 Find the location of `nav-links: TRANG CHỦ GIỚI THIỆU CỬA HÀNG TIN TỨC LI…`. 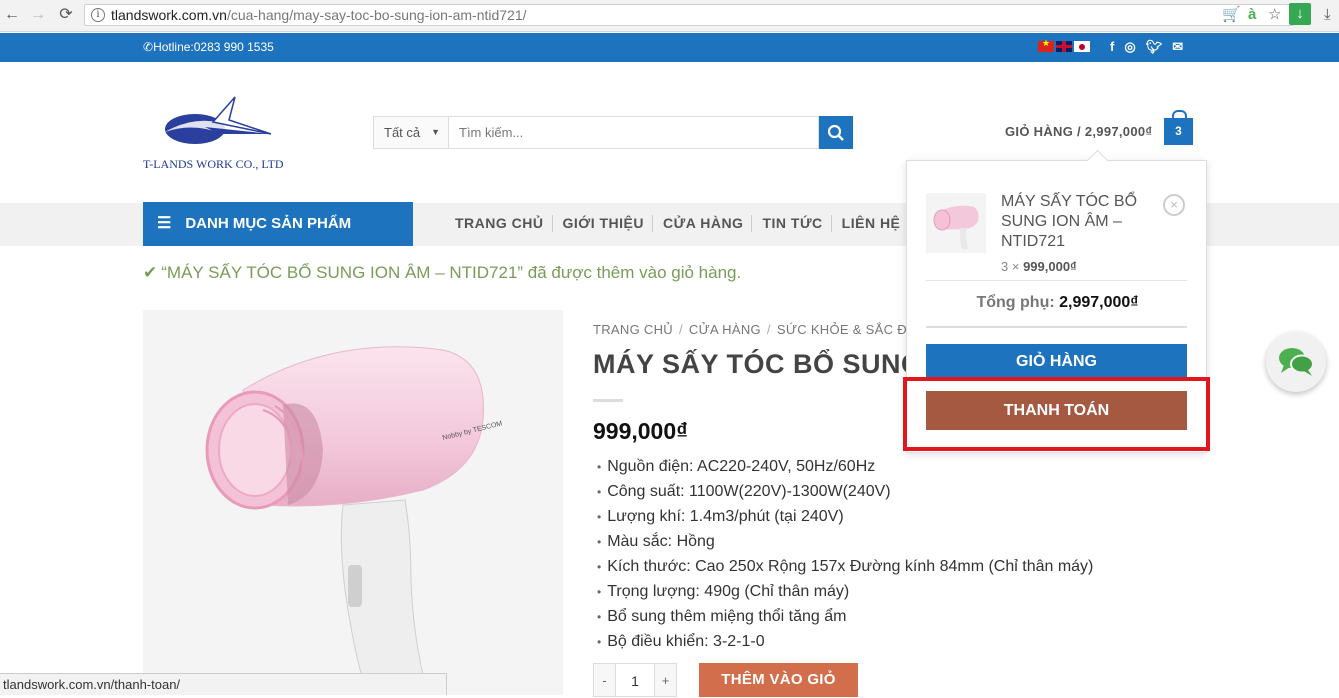

nav-links: TRANG CHỦ GIỚI THIỆU CỬA HÀNG TIN TỨC LI… is located at coordinates (686, 223).